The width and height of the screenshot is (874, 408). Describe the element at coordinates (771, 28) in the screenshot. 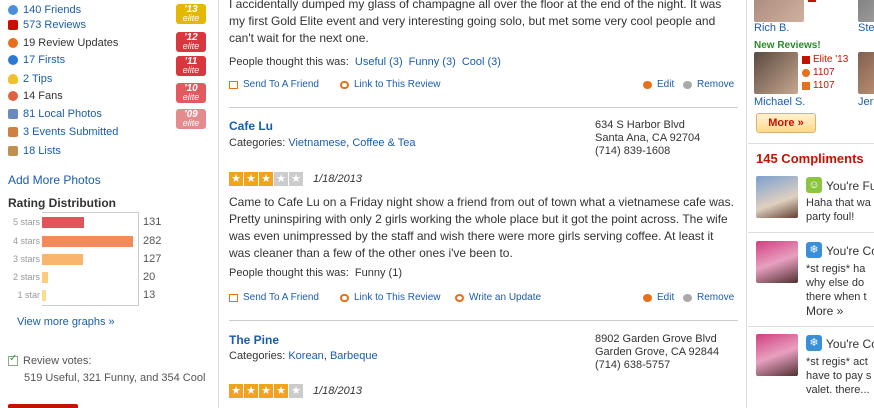

I see `user-name: Rich B.` at that location.